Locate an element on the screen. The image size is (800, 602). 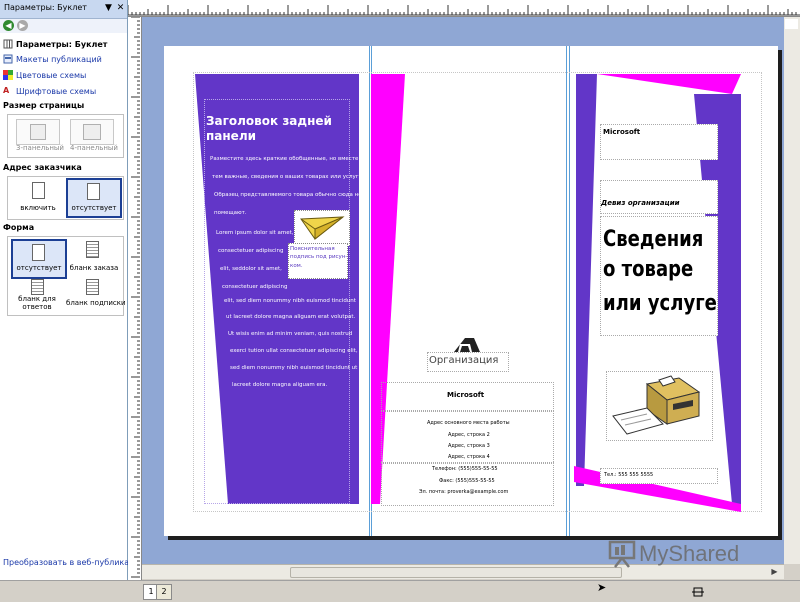
link-label: Макеты публикаций is located at coordinates (59, 59).